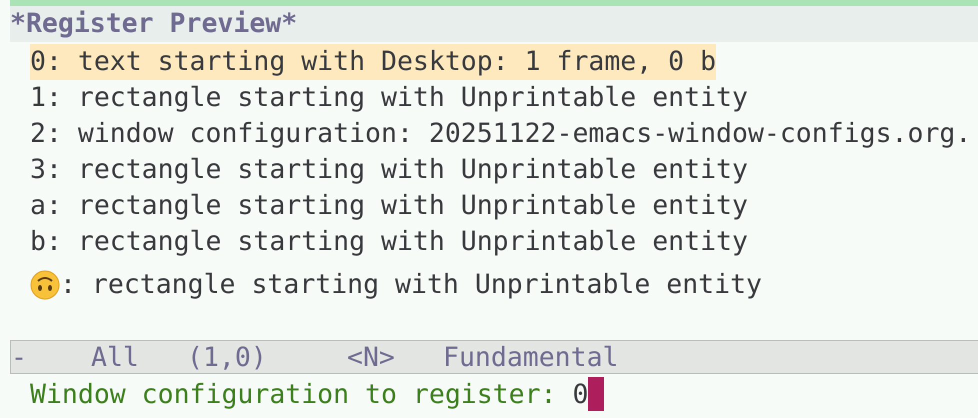  Describe the element at coordinates (227, 357) in the screenshot. I see `mode-line-item: (1,0)` at that location.